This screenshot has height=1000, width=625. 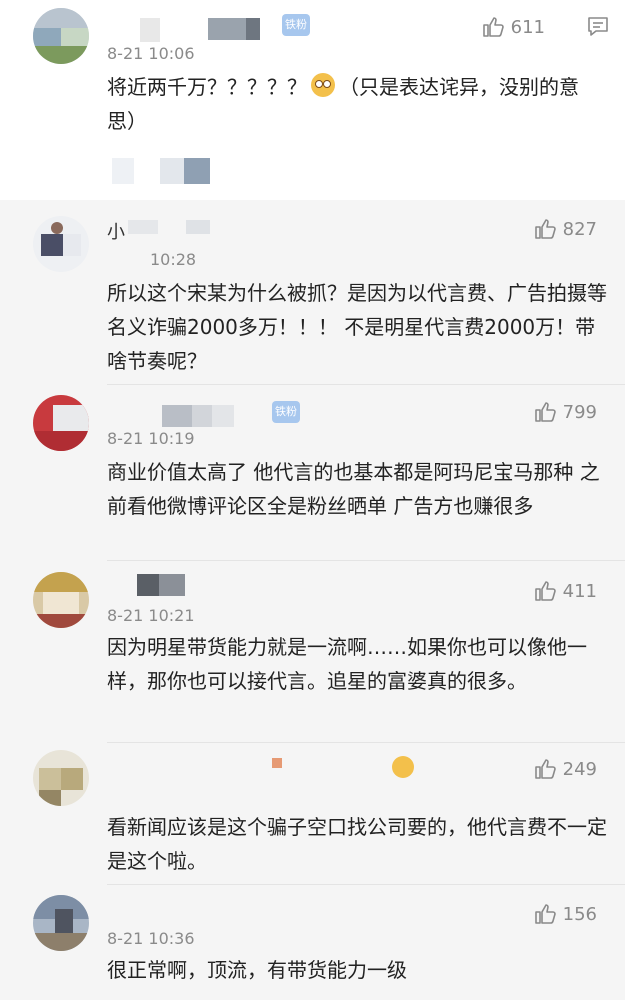 I want to click on like-count: 411, so click(x=579, y=591).